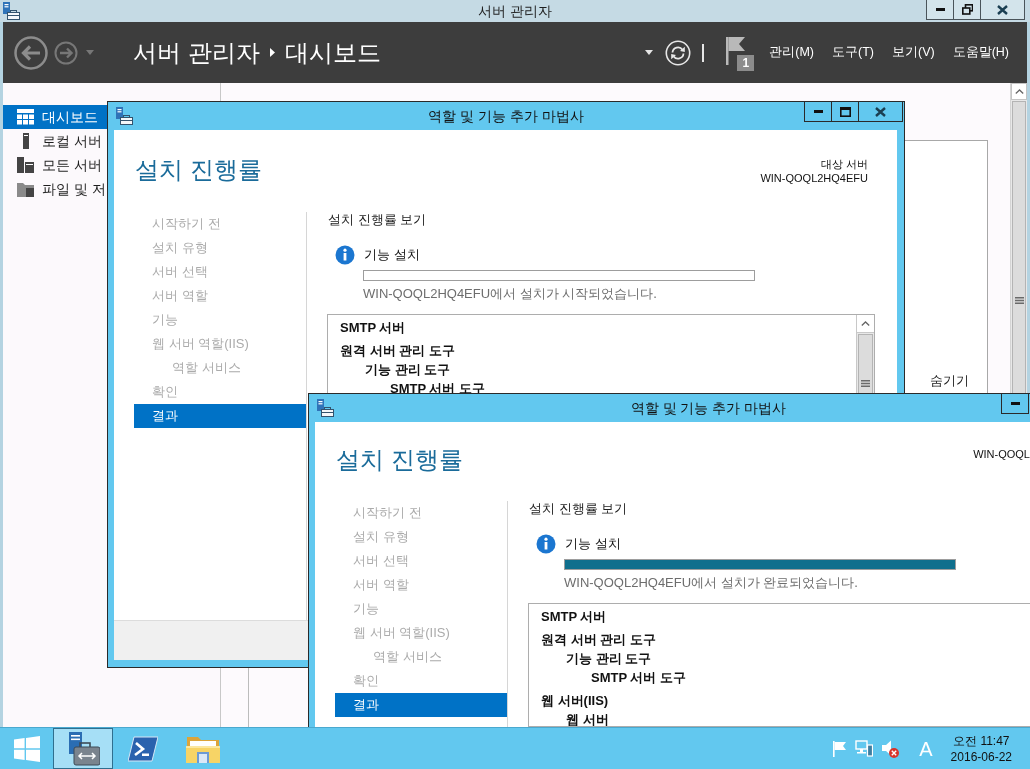  What do you see at coordinates (1001, 454) in the screenshot?
I see `target-server: WIN-QOQL` at bounding box center [1001, 454].